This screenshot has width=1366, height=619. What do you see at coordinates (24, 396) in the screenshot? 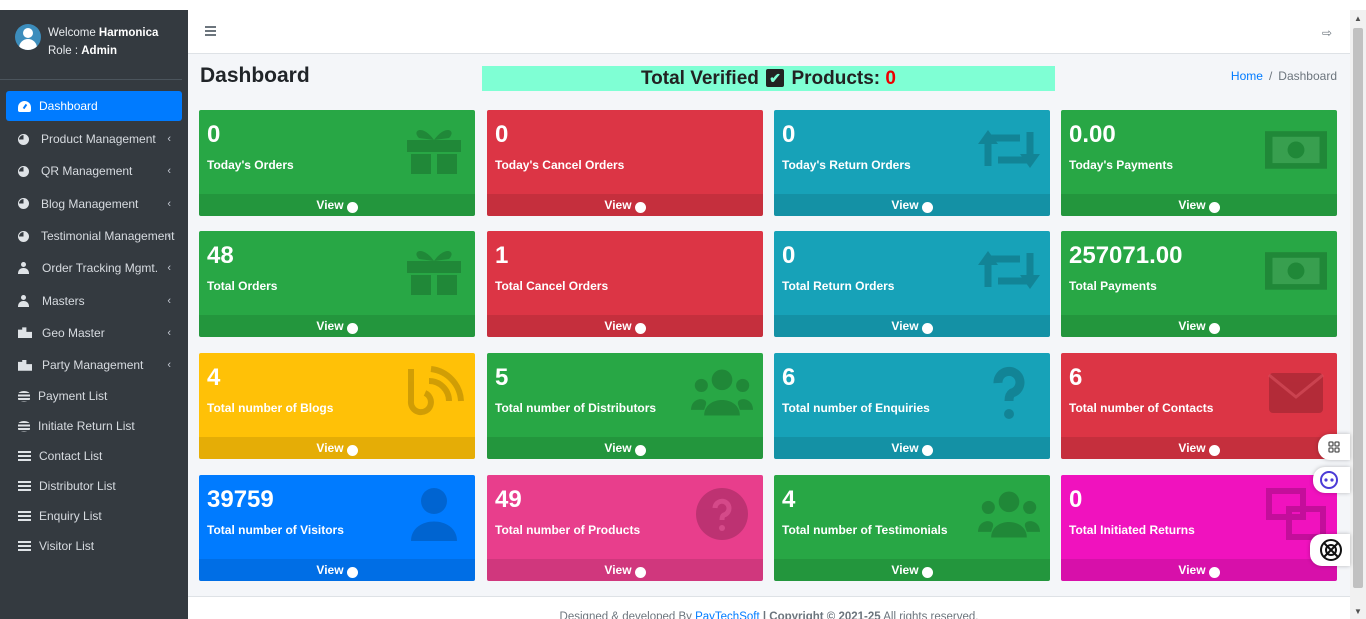
I see `database-icon` at bounding box center [24, 396].